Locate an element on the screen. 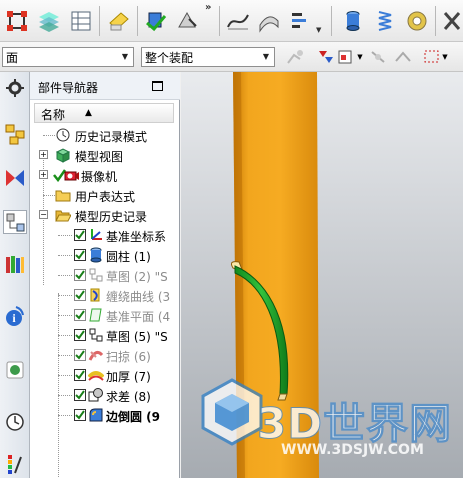 This screenshot has width=463, height=478. tree-item-subtract: 求差 (8) is located at coordinates (104, 395).